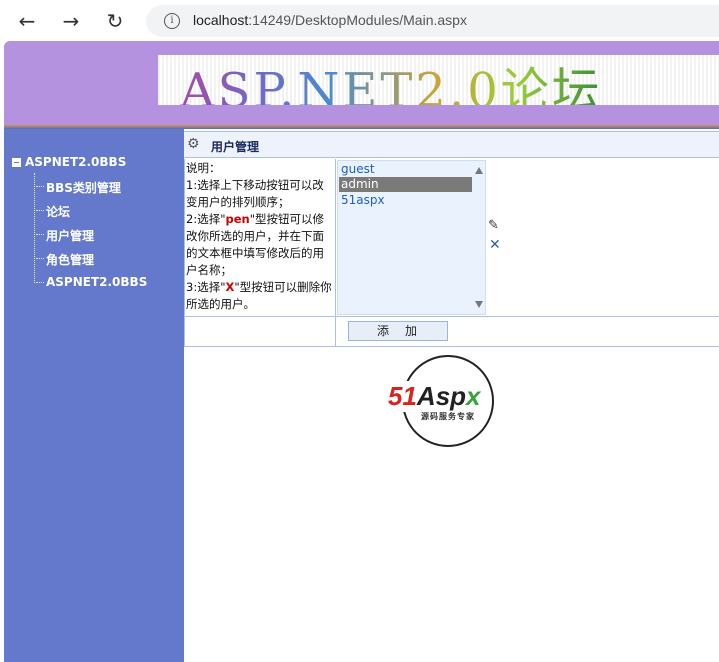 This screenshot has height=662, width=719. I want to click on instruction-1: 1:选择上下移动按钮可以改变用户的排列顺序；, so click(255, 193).